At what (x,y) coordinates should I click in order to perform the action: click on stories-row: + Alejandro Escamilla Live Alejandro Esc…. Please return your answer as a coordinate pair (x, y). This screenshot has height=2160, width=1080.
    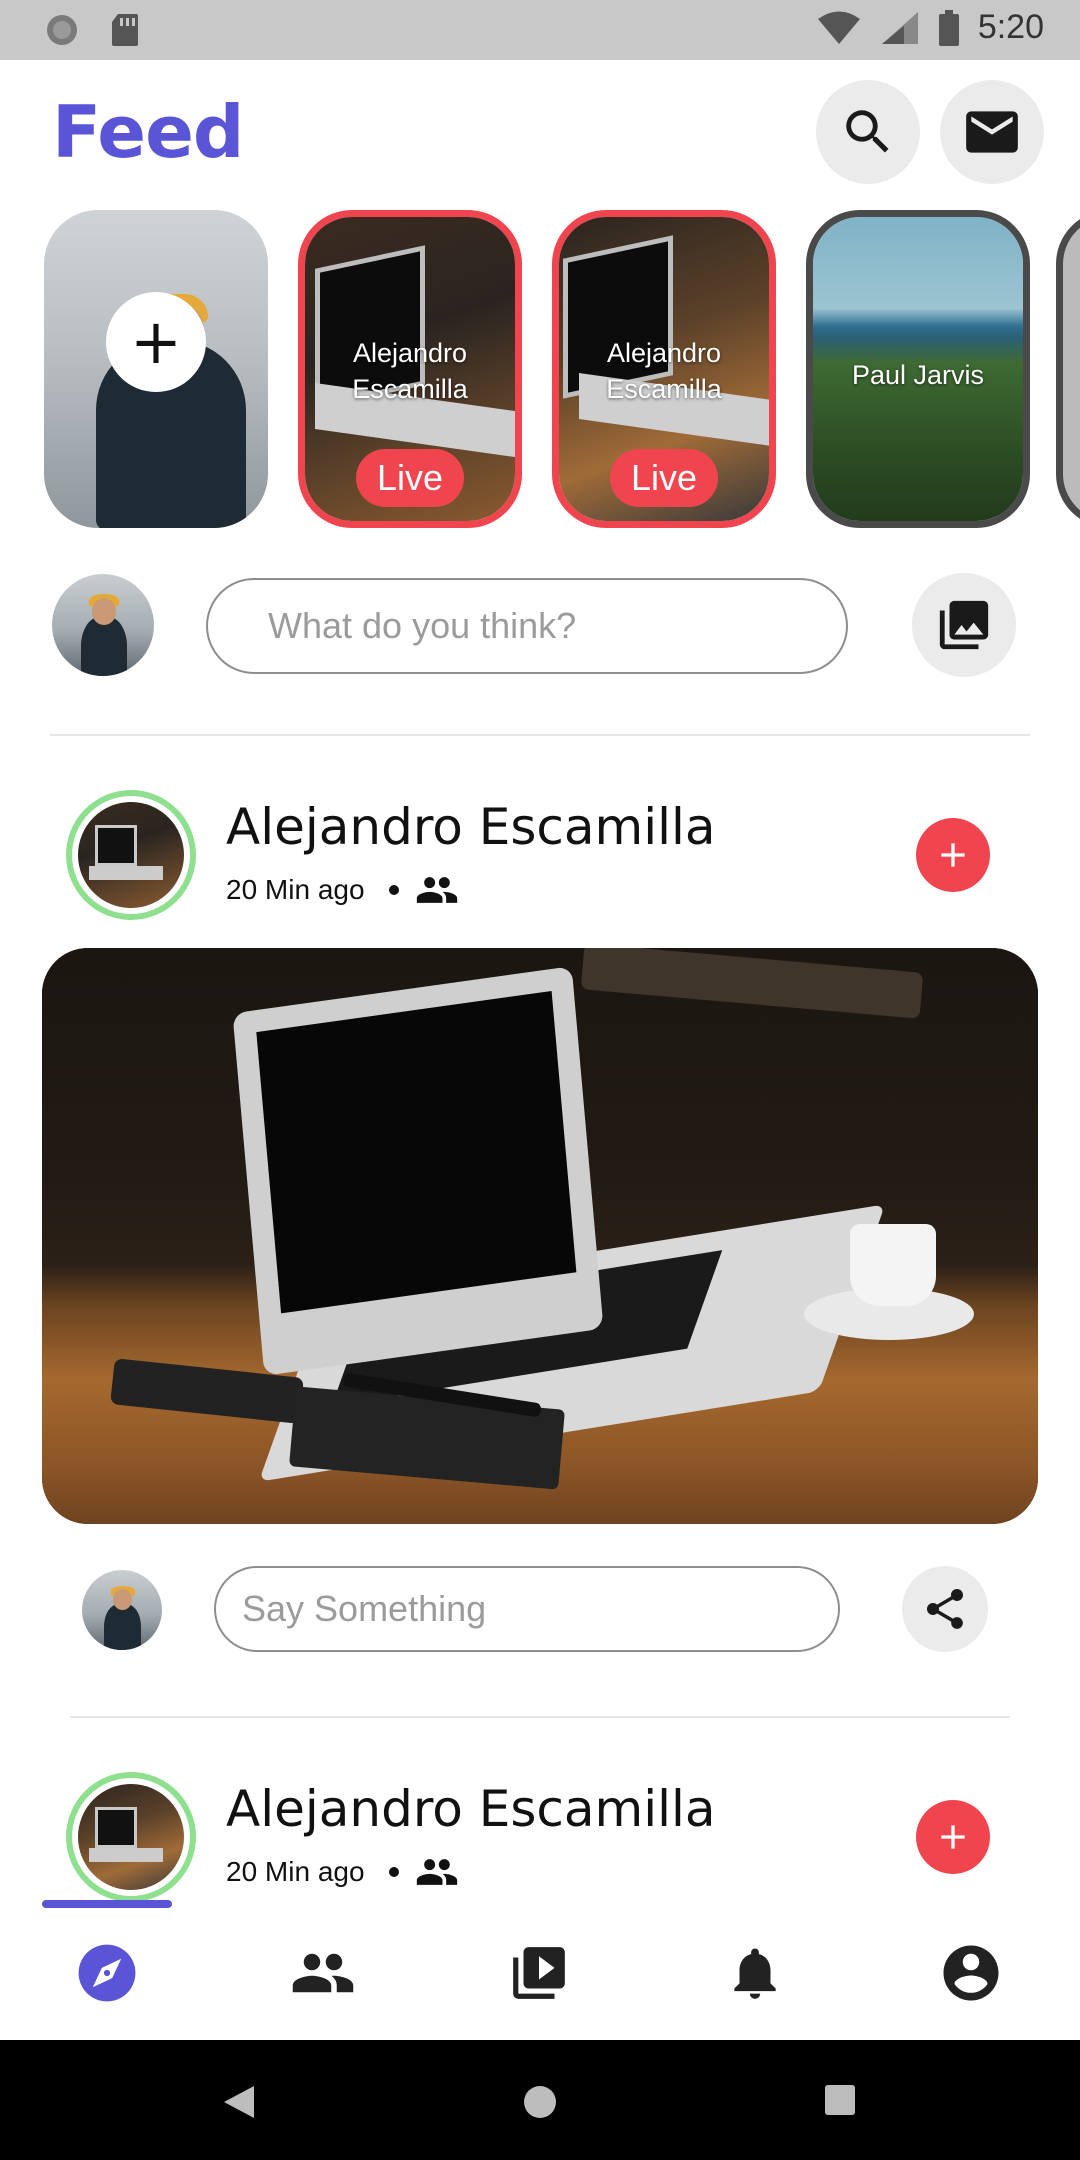
    Looking at the image, I should click on (540, 369).